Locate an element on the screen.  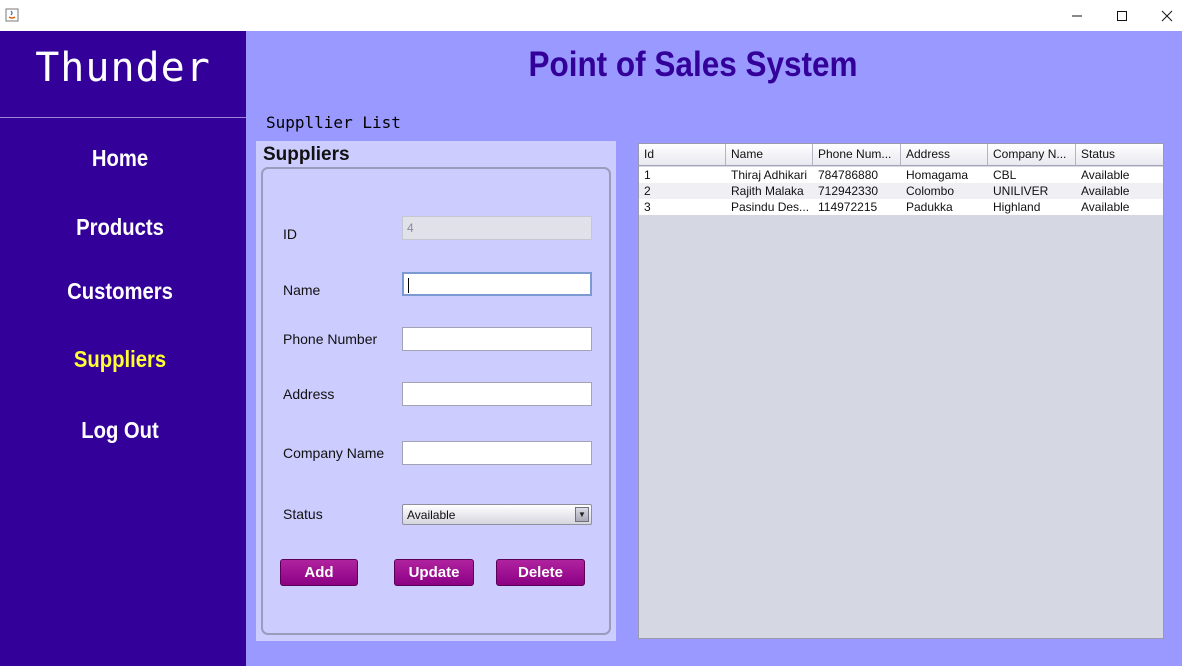
company-name-label: Company Name is located at coordinates (334, 453).